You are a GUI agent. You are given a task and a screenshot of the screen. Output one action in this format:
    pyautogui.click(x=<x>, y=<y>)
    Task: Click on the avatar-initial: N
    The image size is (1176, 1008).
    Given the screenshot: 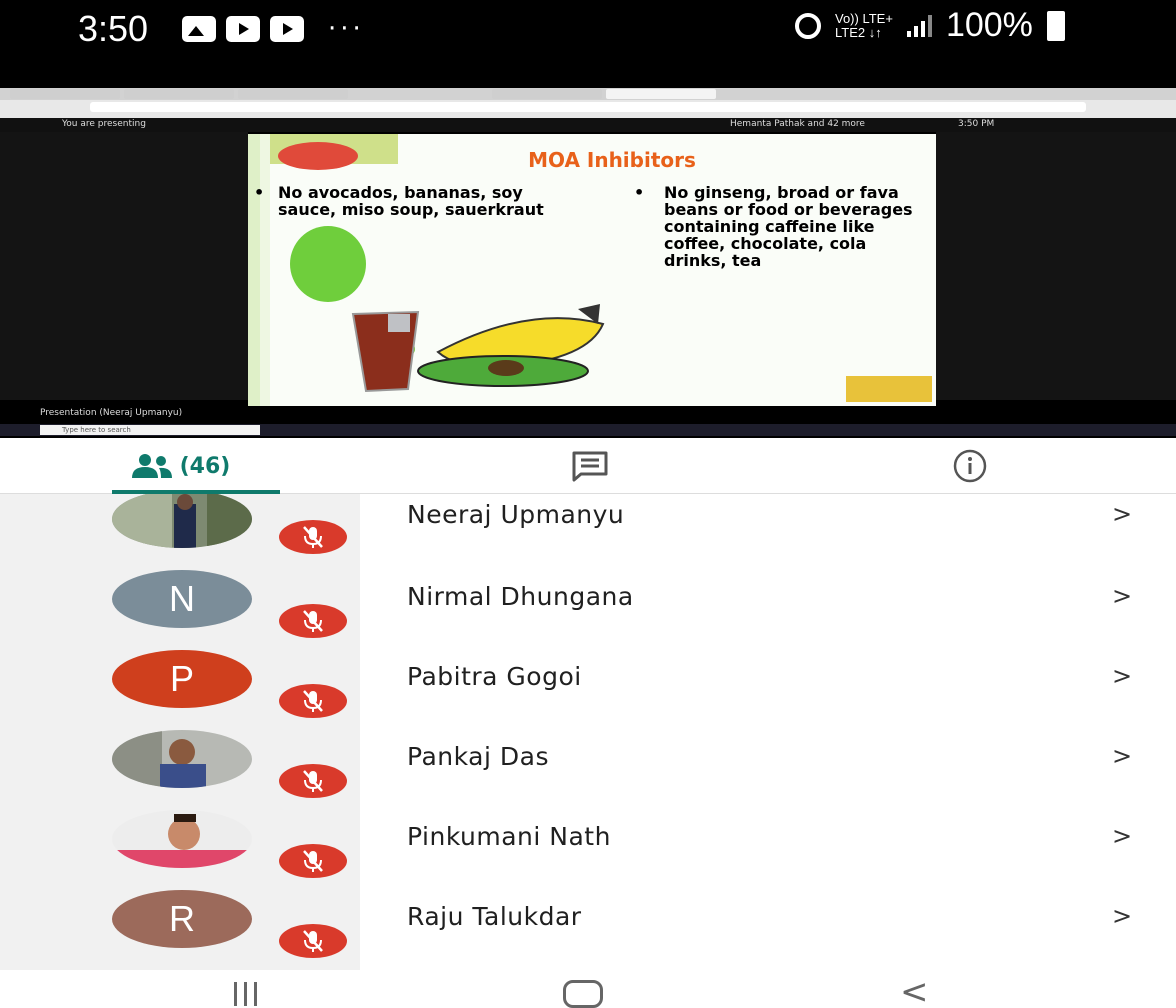 What is the action you would take?
    pyautogui.click(x=182, y=598)
    